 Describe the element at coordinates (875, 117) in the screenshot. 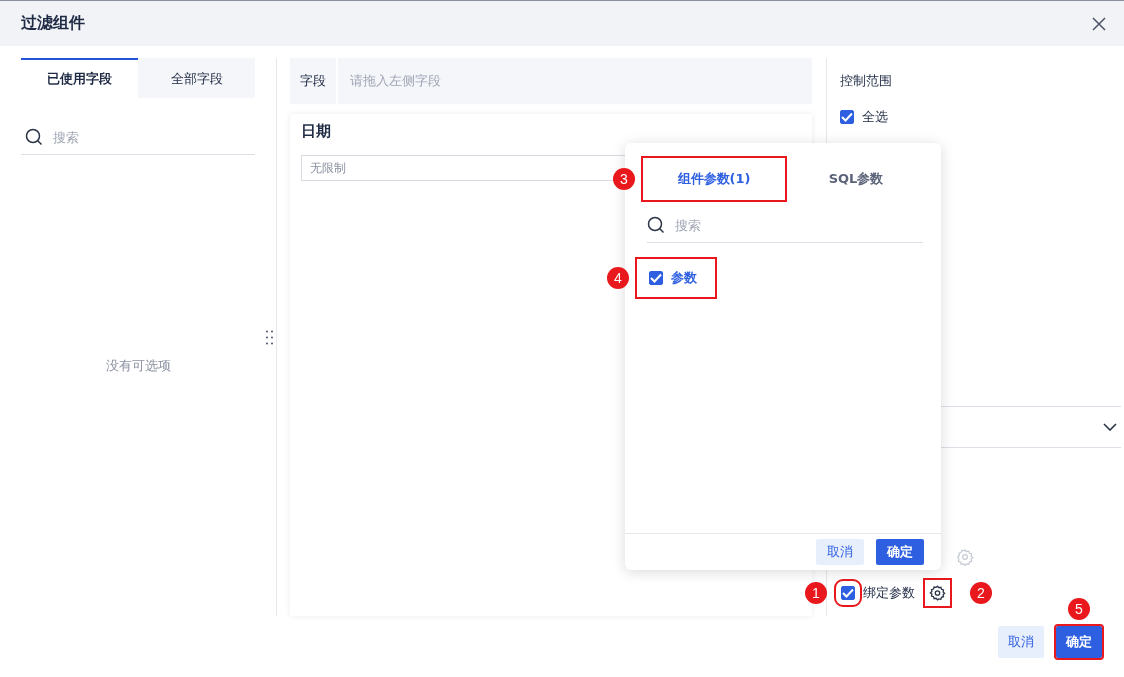

I see `checkbox-label: 全选` at that location.